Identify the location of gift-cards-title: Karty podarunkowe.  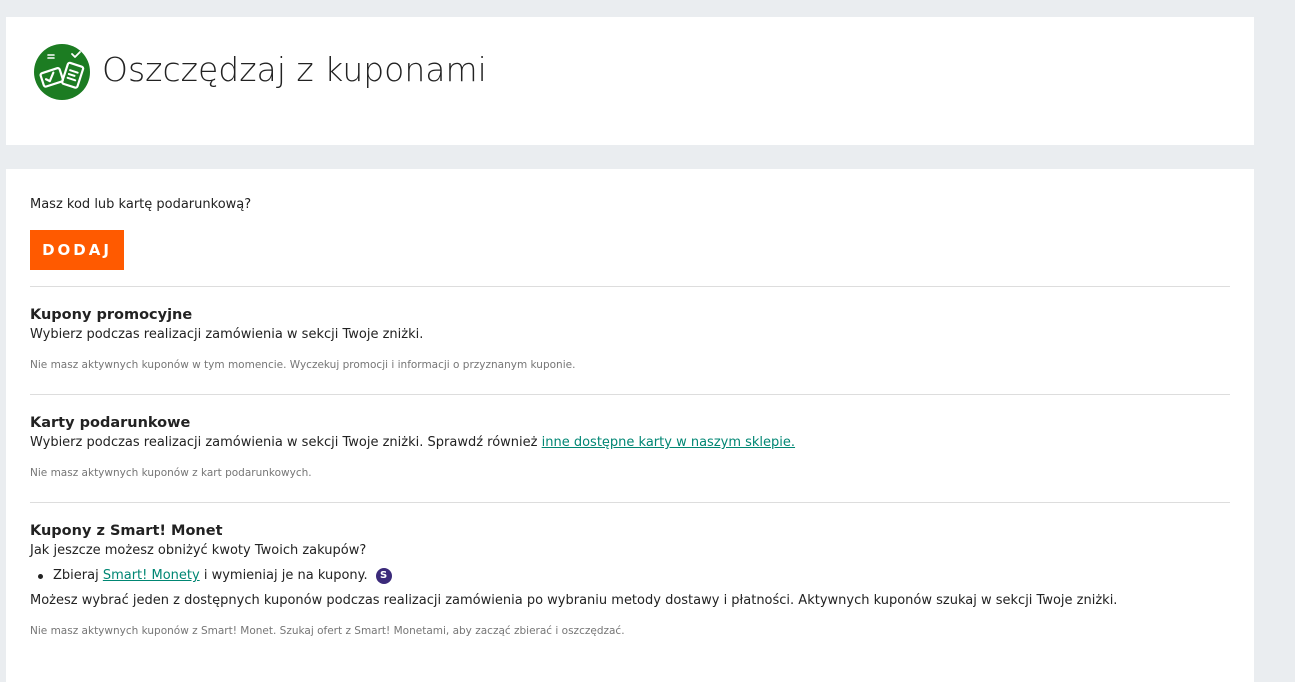
(110, 423).